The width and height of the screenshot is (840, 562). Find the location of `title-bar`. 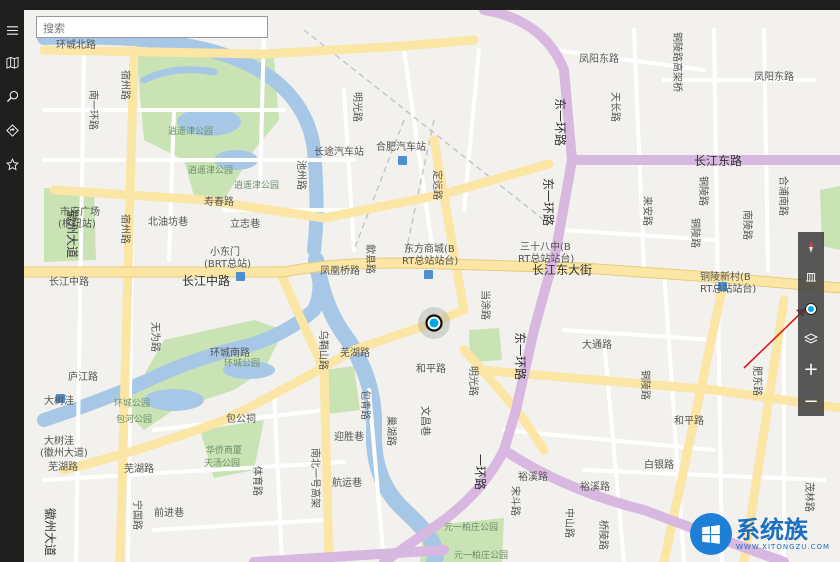

title-bar is located at coordinates (420, 5).